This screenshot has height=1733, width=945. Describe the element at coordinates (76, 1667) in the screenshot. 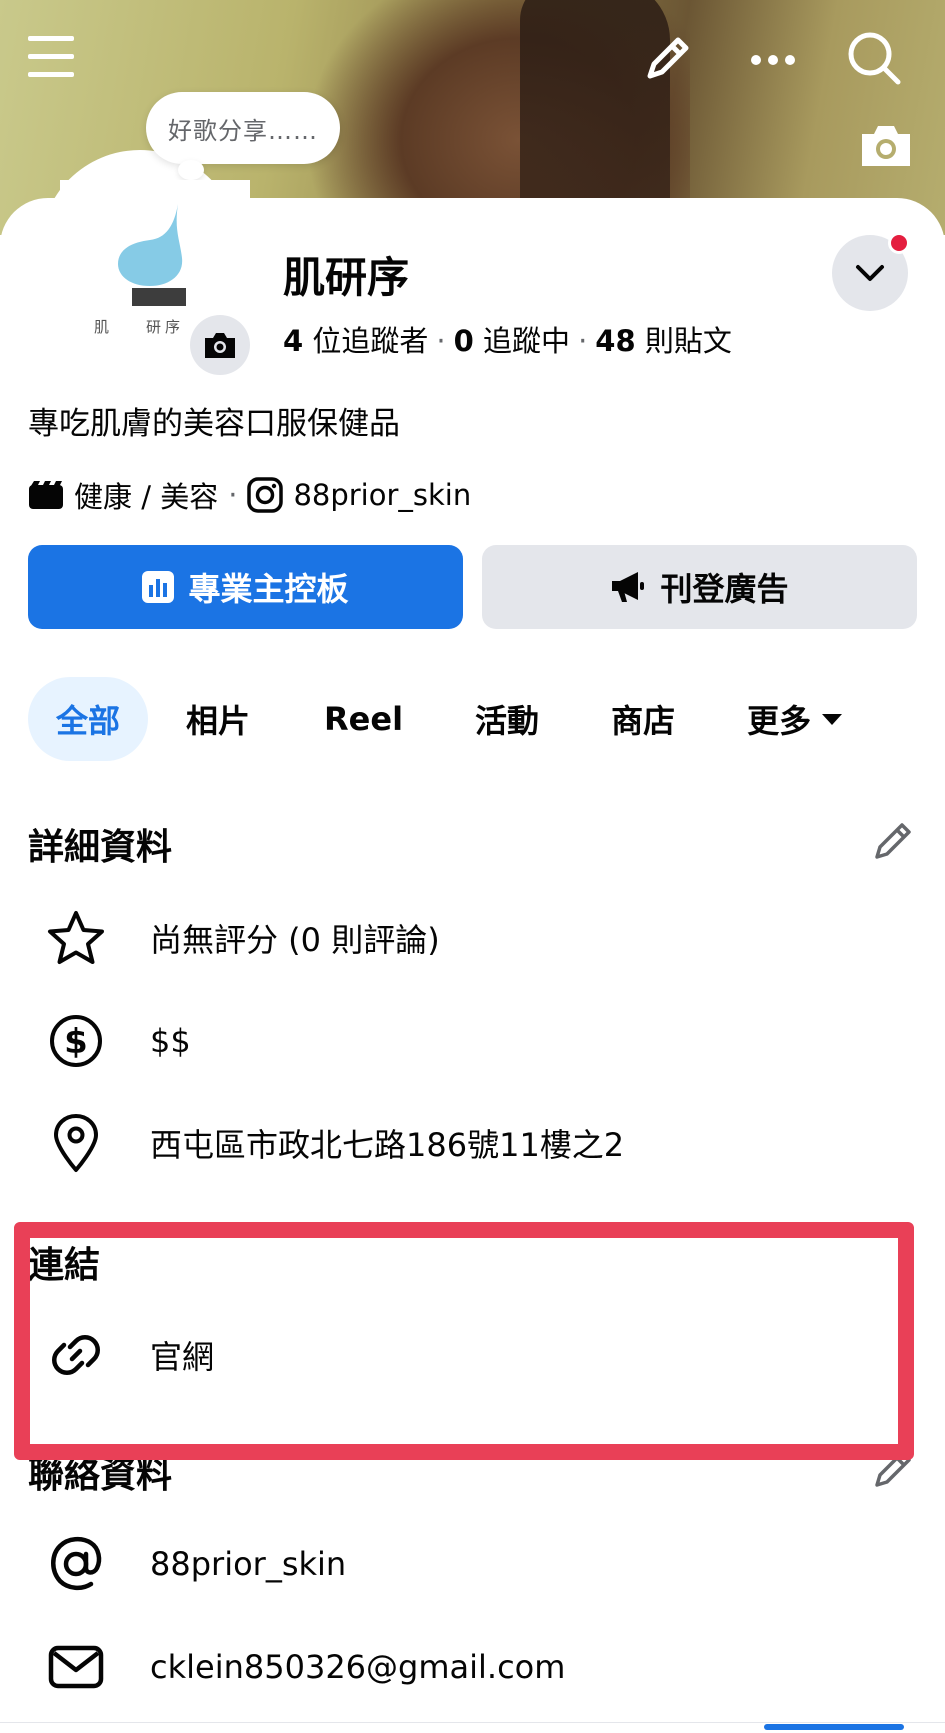

I see `mail-icon` at that location.